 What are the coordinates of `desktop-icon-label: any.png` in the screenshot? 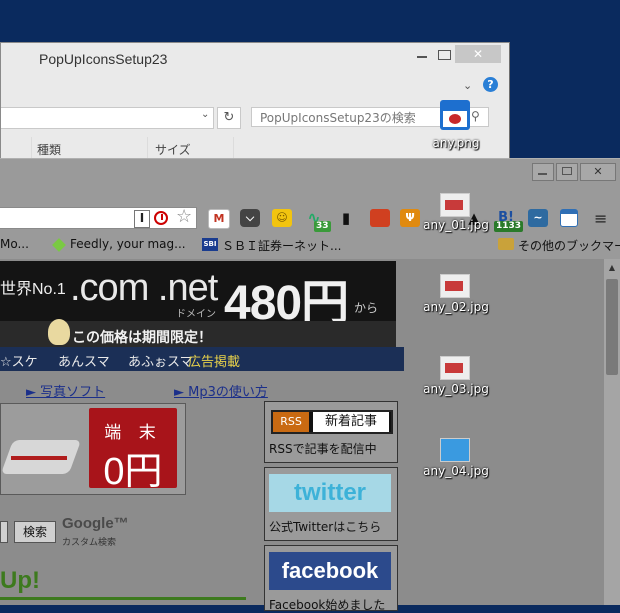 It's located at (456, 143).